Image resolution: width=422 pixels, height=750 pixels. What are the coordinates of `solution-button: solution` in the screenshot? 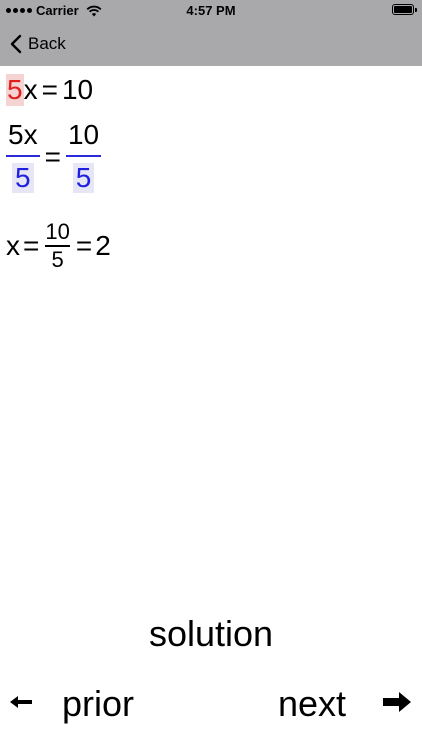 It's located at (211, 634).